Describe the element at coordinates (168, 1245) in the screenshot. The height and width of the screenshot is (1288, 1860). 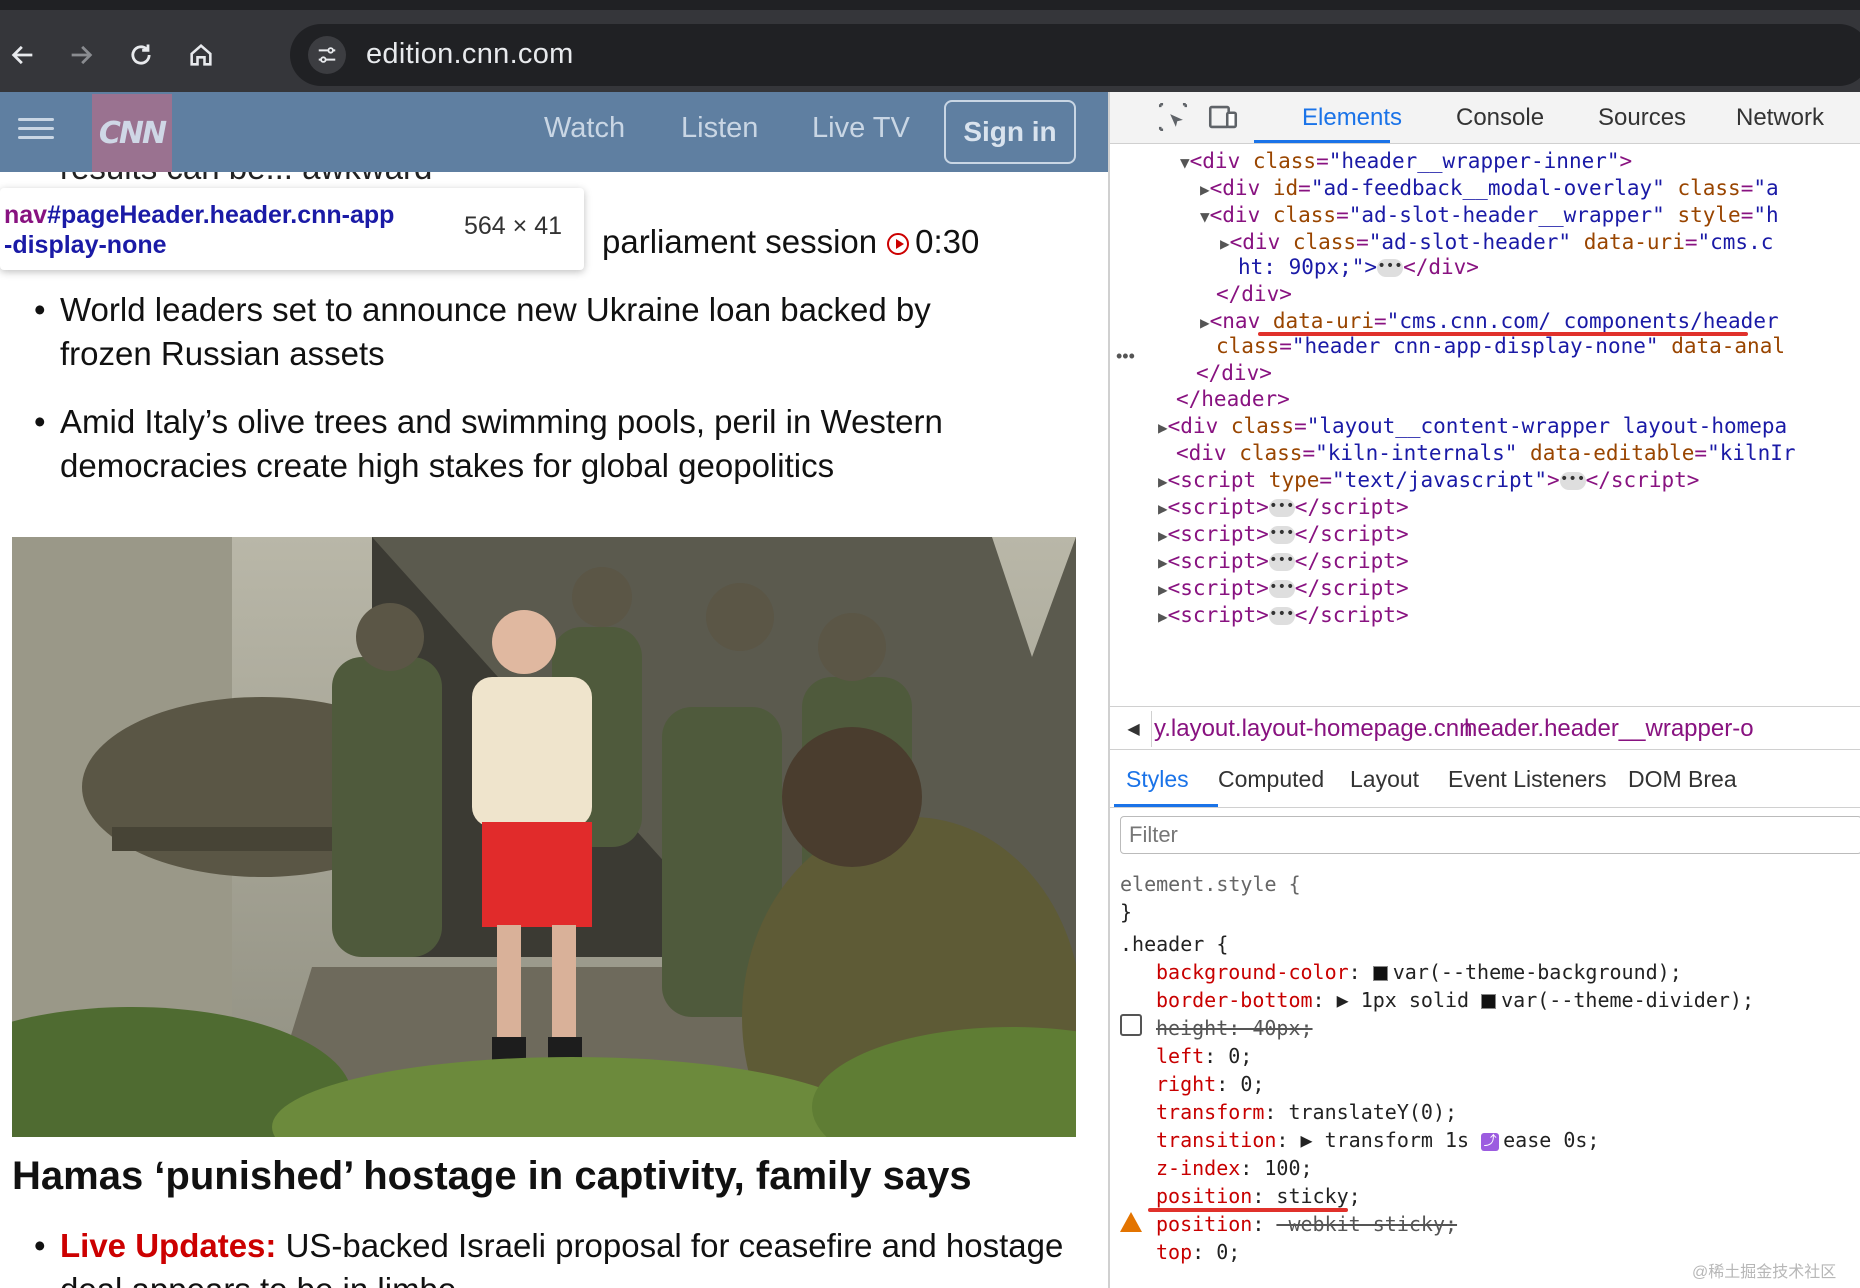
I see `live-label: Live Updates:` at that location.